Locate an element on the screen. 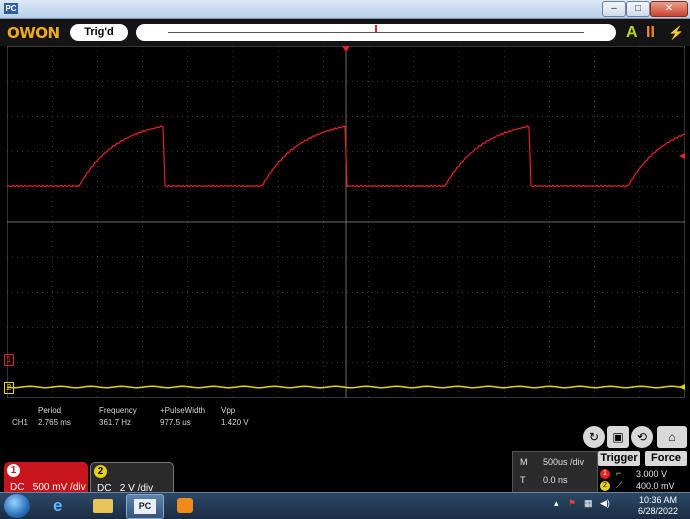 The height and width of the screenshot is (519, 690). window-titlebar: PC – □ ✕ is located at coordinates (345, 9).